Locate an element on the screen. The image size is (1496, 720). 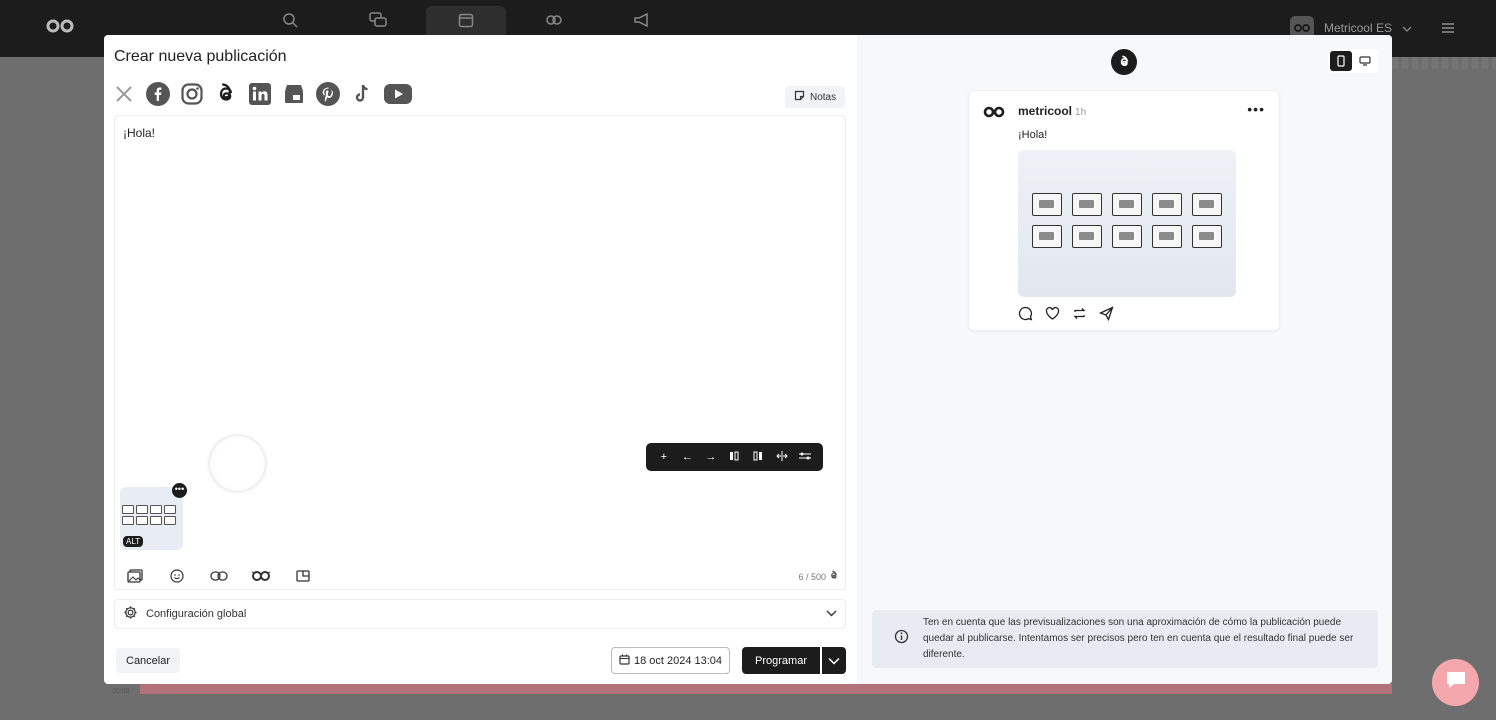
threads-small-icon is located at coordinates (834, 576).